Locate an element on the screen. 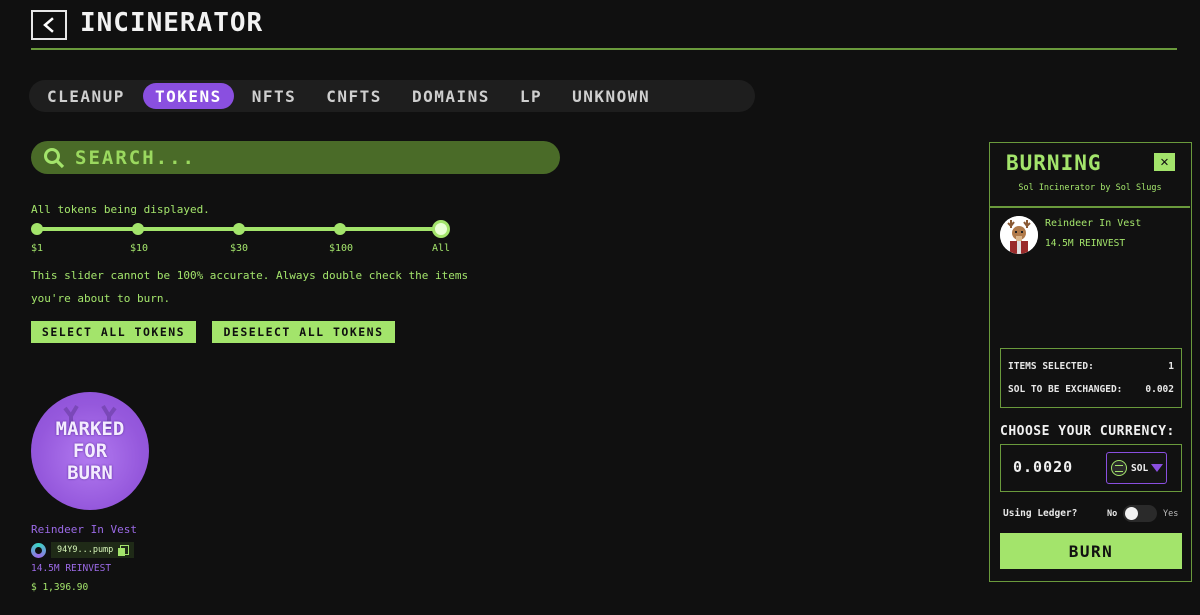 This screenshot has height=615, width=1200. item-avatar is located at coordinates (1019, 235).